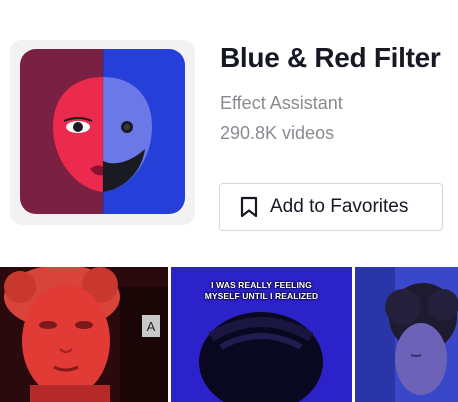  Describe the element at coordinates (339, 206) in the screenshot. I see `add-to-favorites-label: Add to Favorites` at that location.